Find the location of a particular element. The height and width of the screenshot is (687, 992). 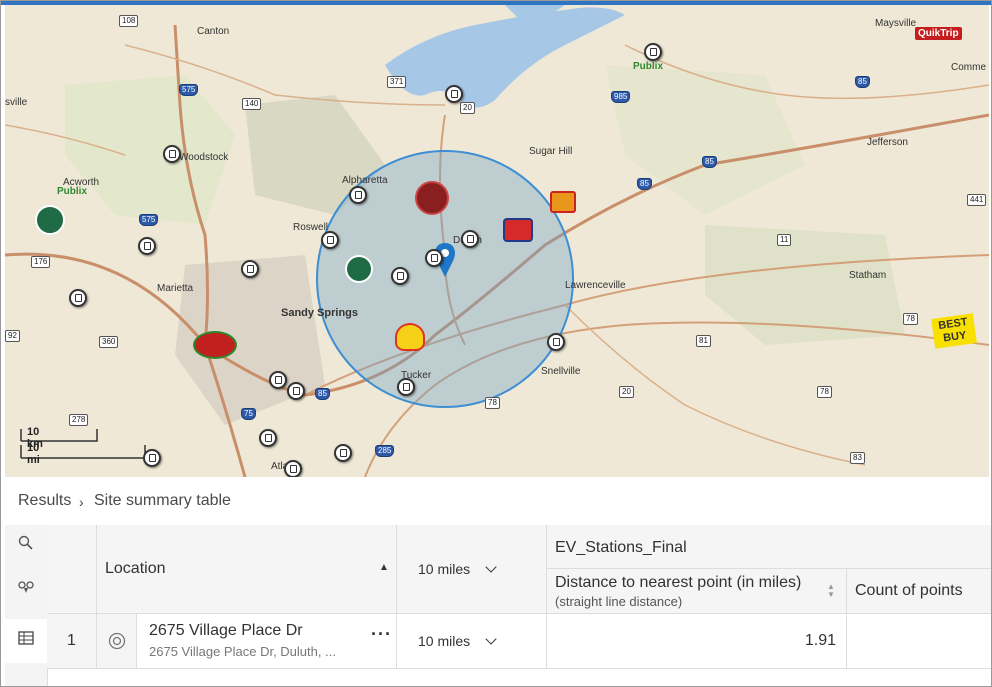

breadcrumb-results-link: Results is located at coordinates (44, 501).